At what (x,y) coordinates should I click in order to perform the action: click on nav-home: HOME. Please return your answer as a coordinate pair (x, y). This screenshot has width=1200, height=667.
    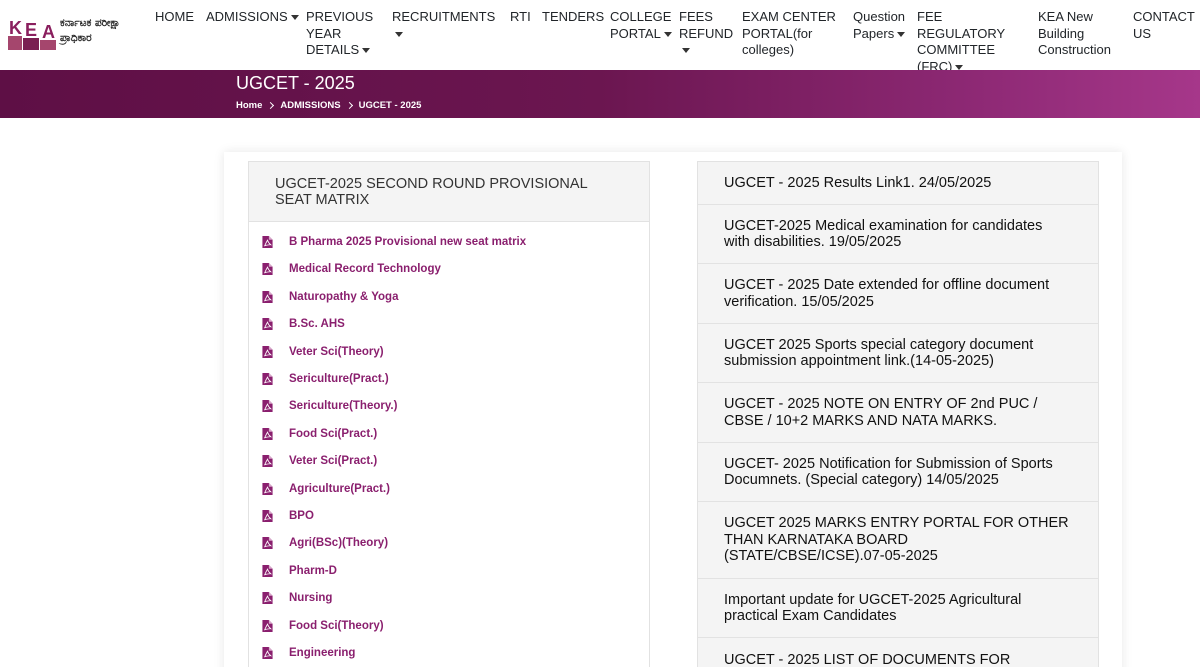
    Looking at the image, I should click on (177, 17).